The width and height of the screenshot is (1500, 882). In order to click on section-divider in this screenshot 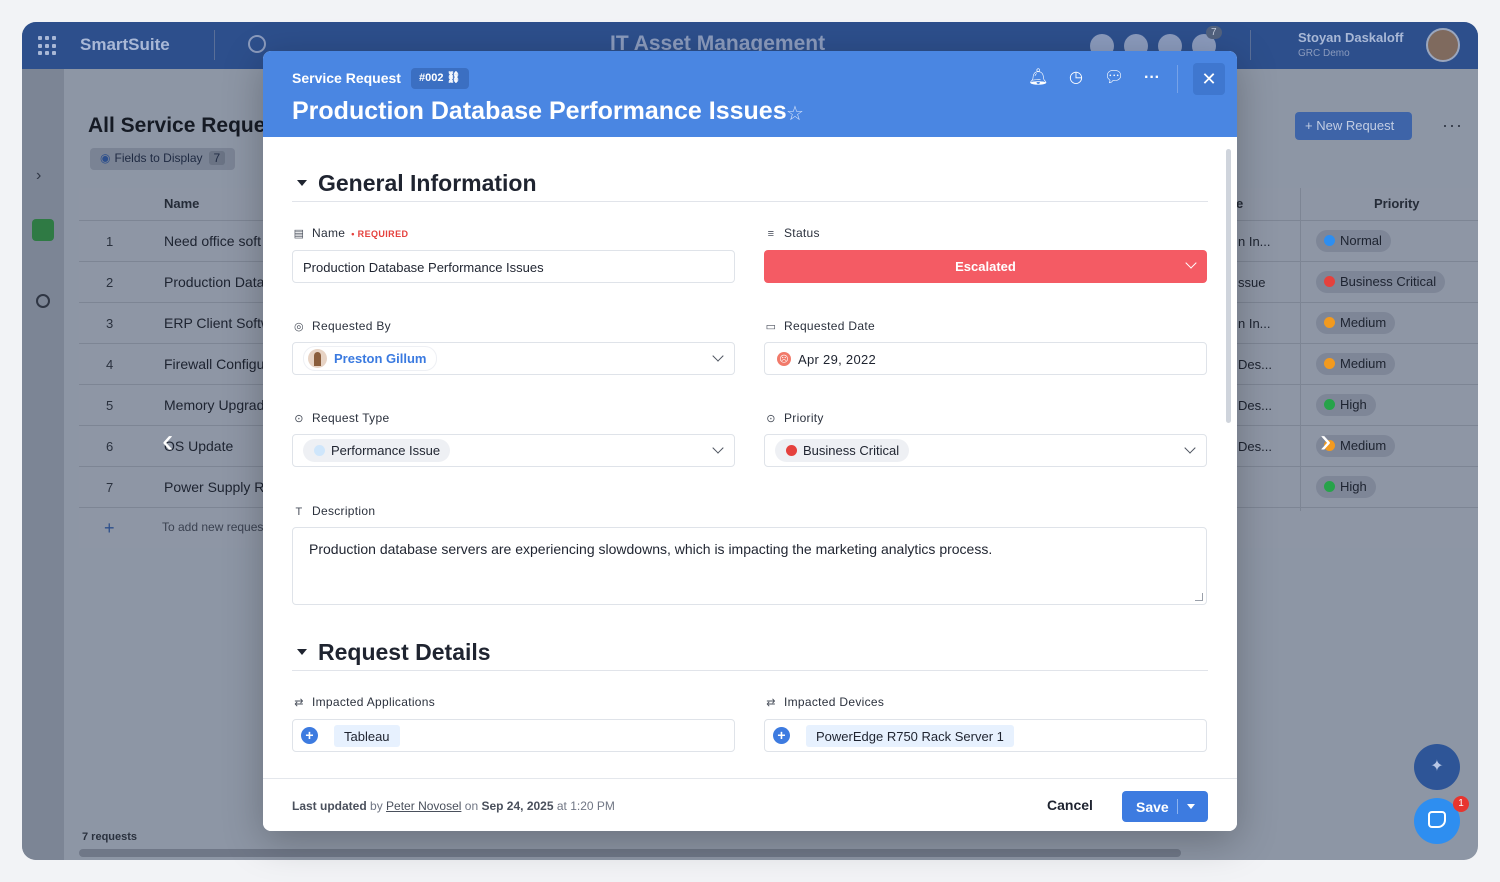, I will do `click(750, 201)`.